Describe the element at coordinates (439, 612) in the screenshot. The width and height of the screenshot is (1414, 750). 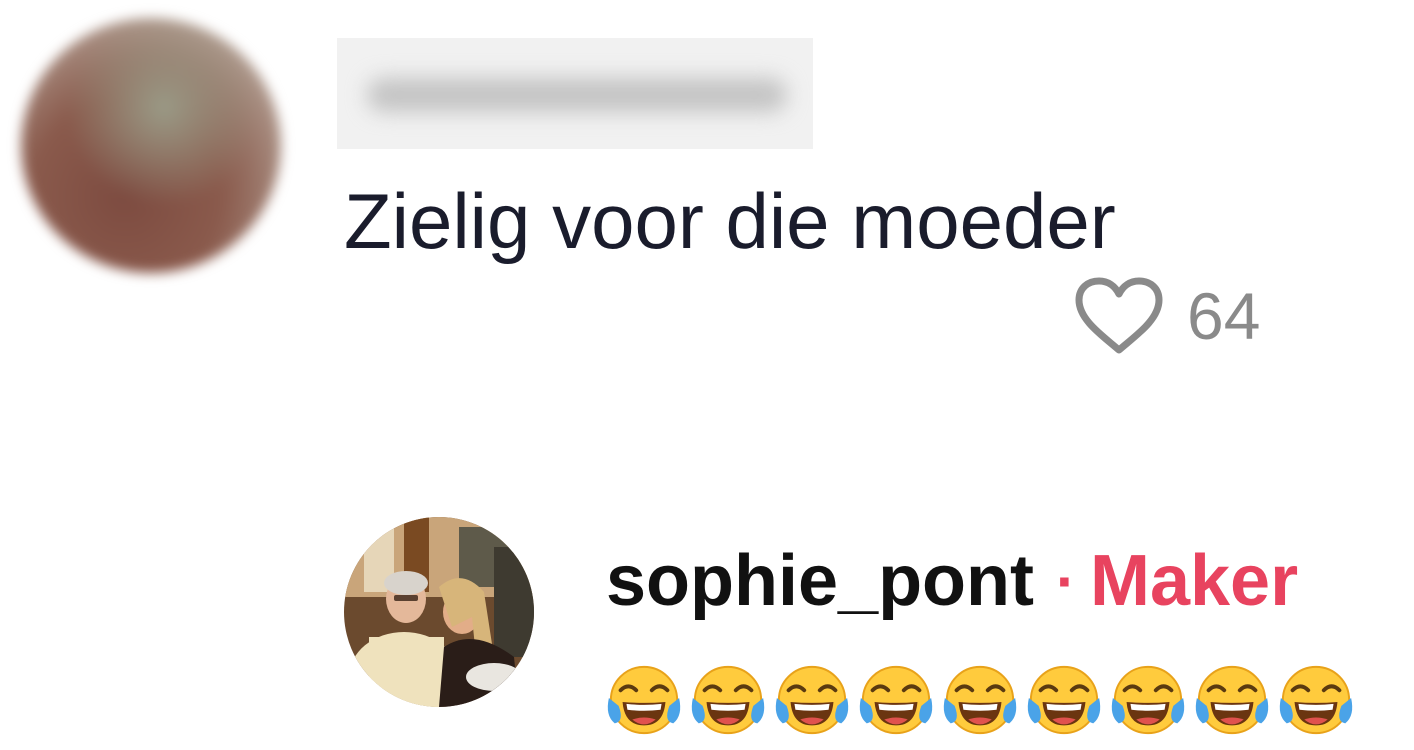
I see `creator-avatar` at that location.